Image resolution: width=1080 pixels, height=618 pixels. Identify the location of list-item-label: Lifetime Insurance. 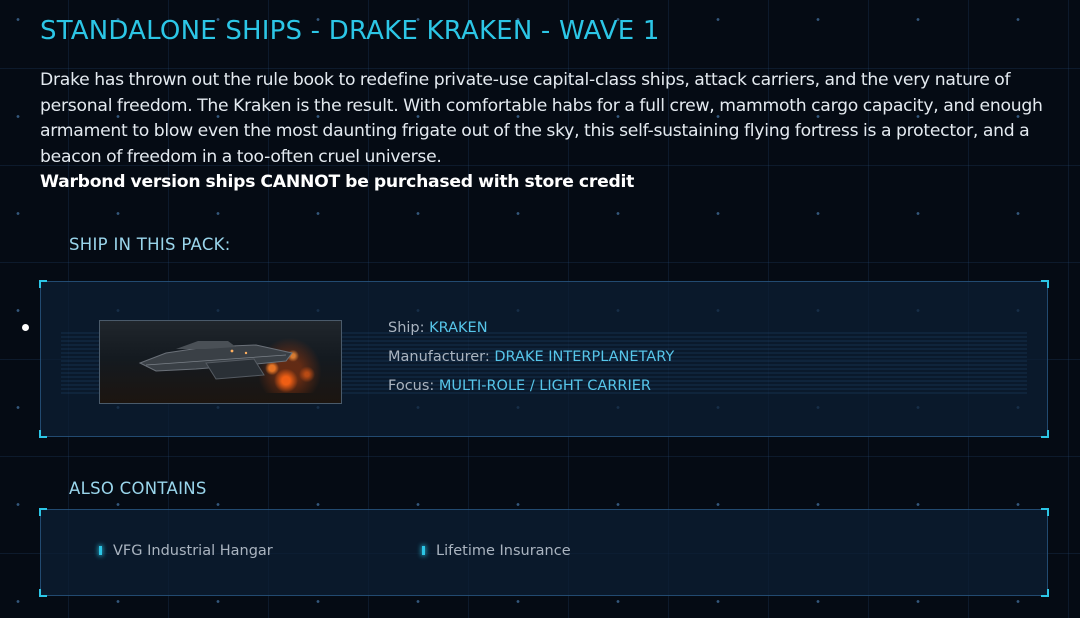
(503, 551).